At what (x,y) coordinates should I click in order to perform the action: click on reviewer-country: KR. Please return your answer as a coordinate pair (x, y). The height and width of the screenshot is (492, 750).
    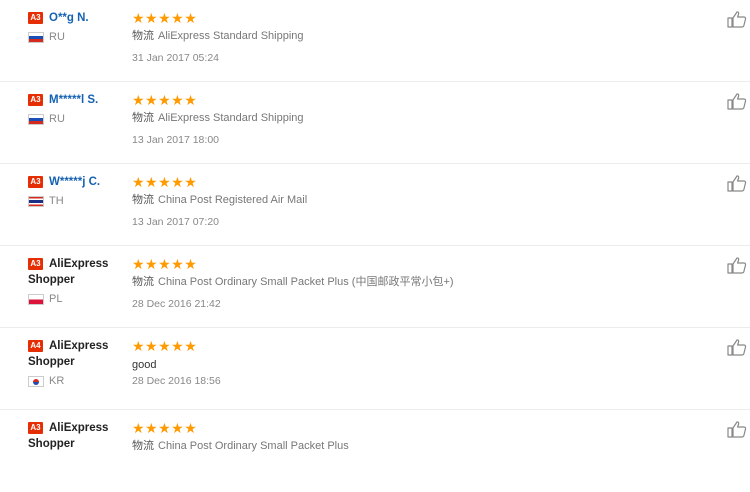
    Looking at the image, I should click on (78, 381).